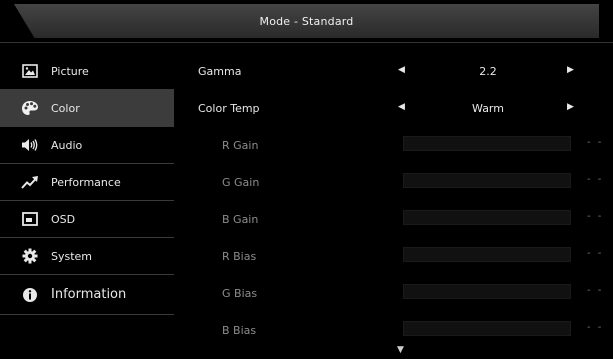 This screenshot has height=359, width=613. Describe the element at coordinates (240, 145) in the screenshot. I see `r-gain-label: R Gain` at that location.